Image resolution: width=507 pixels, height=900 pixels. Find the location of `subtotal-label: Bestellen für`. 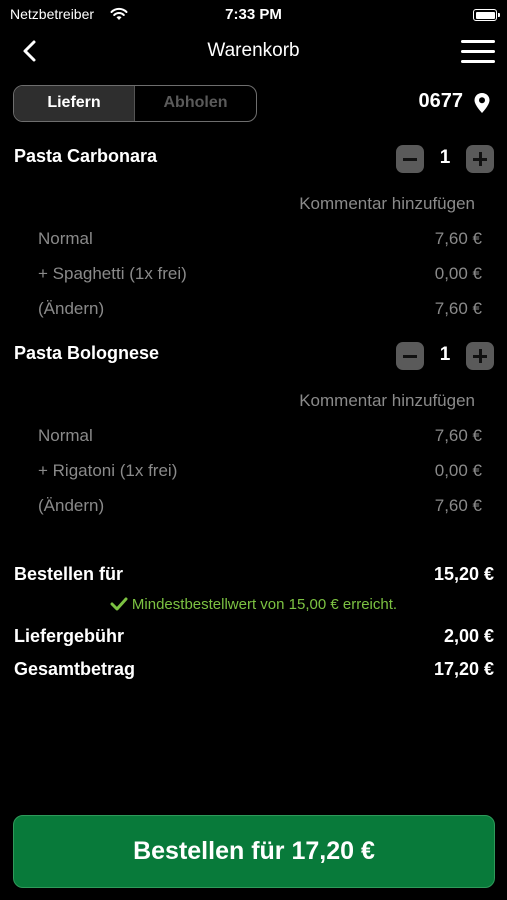

subtotal-label: Bestellen für is located at coordinates (69, 574).